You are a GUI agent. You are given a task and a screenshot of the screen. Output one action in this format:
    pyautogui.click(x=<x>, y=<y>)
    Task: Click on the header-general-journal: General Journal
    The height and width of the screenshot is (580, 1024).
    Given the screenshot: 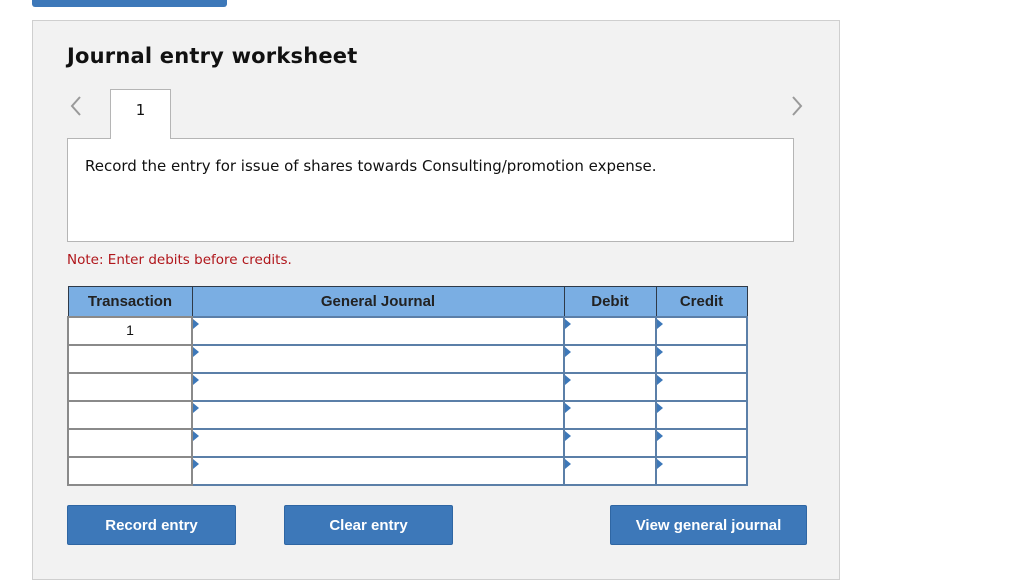 What is the action you would take?
    pyautogui.click(x=378, y=301)
    